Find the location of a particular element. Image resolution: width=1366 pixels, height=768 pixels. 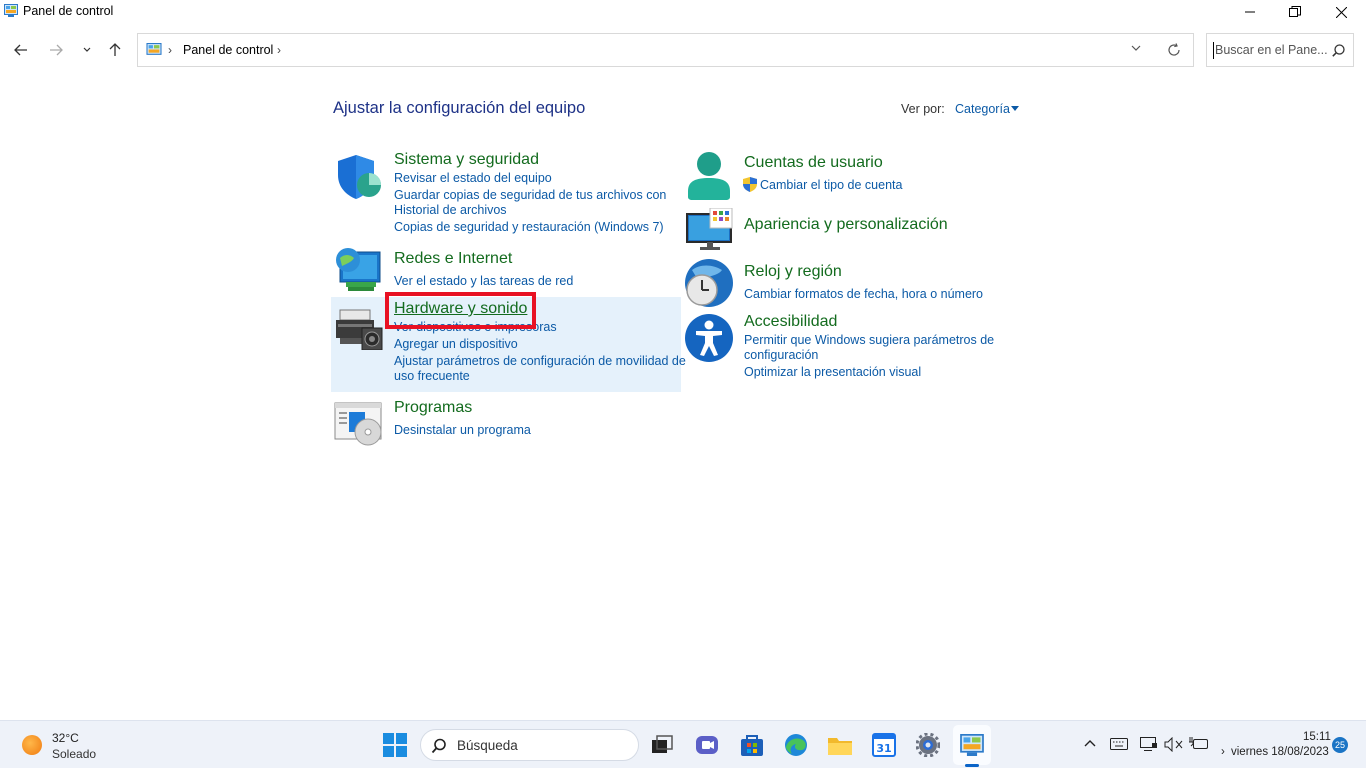

appearance-monitor-icon is located at coordinates (709, 229).